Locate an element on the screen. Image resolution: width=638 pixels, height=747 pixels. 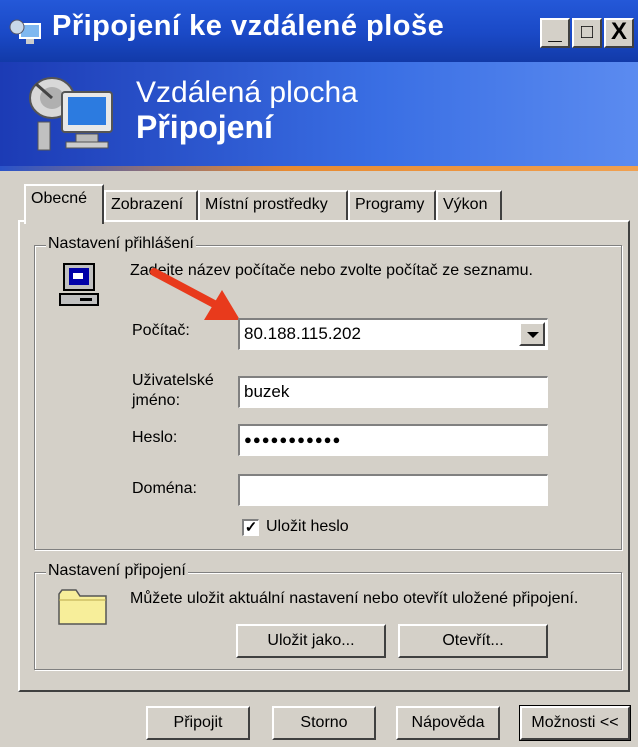
help-button: Nápověda is located at coordinates (448, 723).